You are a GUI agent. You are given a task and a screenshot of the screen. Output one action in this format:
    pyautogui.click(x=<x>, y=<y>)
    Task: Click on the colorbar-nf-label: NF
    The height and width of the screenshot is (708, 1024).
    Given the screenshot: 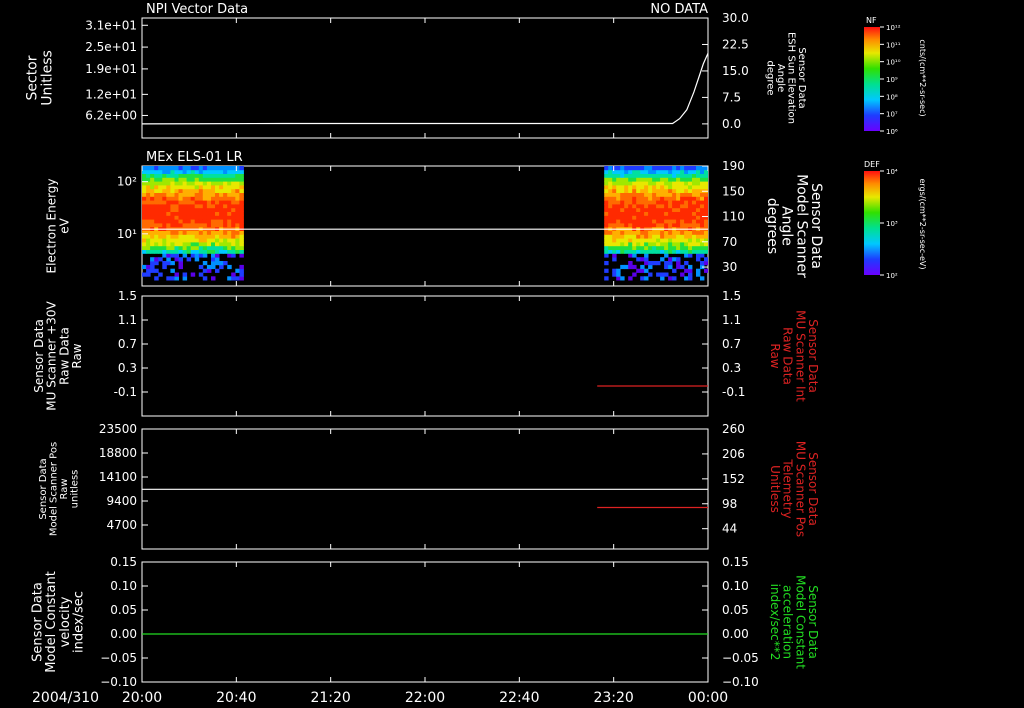 What is the action you would take?
    pyautogui.click(x=871, y=20)
    